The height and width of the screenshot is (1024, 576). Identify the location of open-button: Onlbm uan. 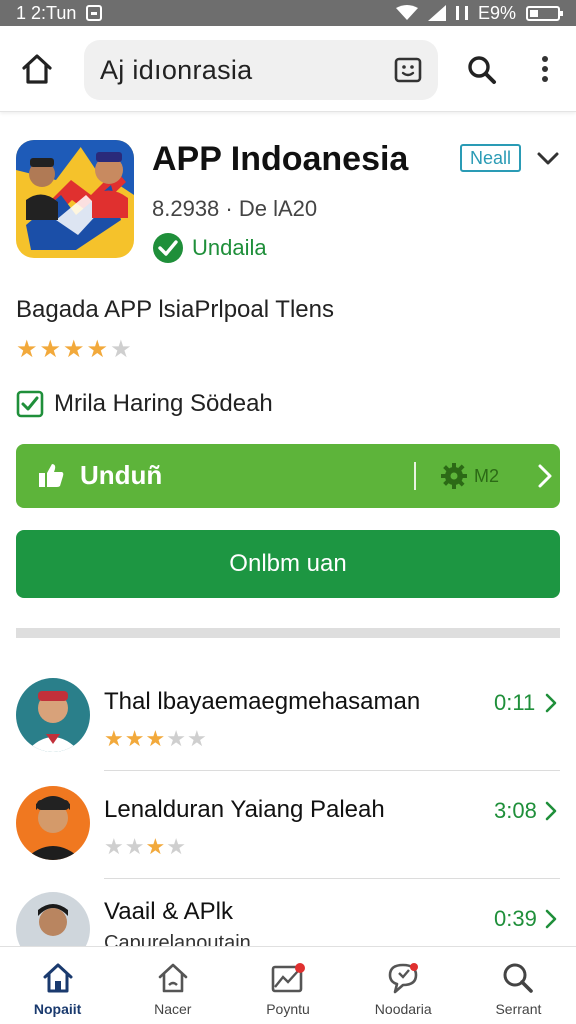
(288, 564).